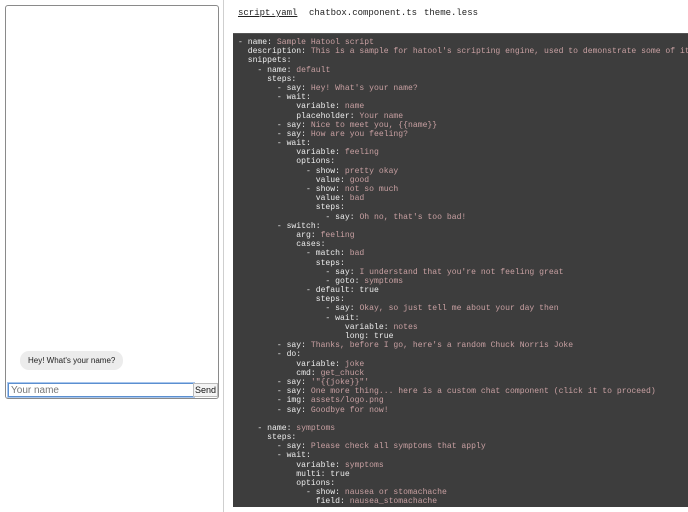  I want to click on code-line: long: true, so click(463, 336).